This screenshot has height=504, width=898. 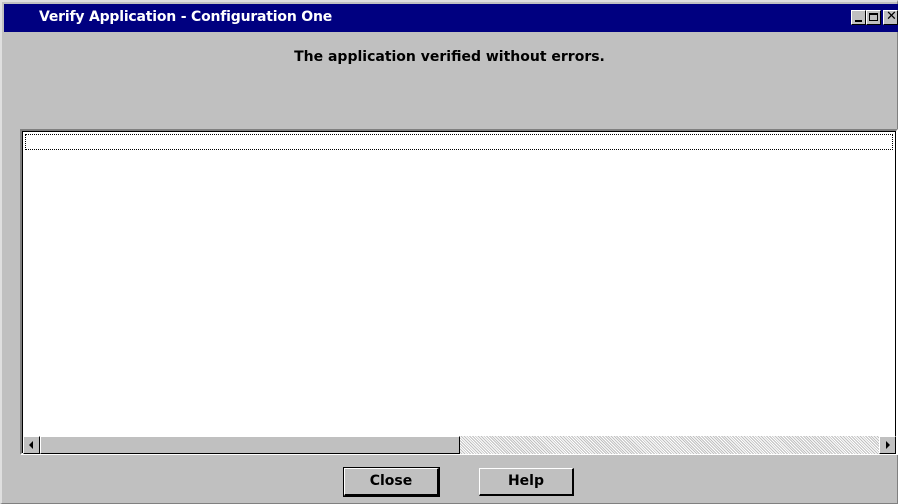 I want to click on maximize-icon, so click(x=873, y=17).